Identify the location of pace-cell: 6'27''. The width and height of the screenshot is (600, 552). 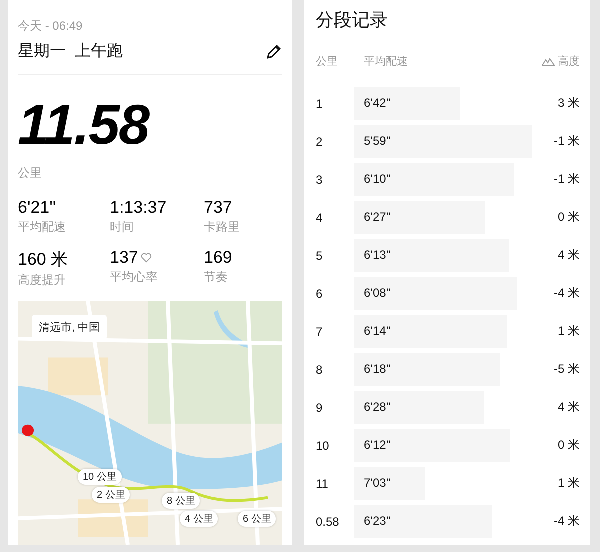
(377, 217).